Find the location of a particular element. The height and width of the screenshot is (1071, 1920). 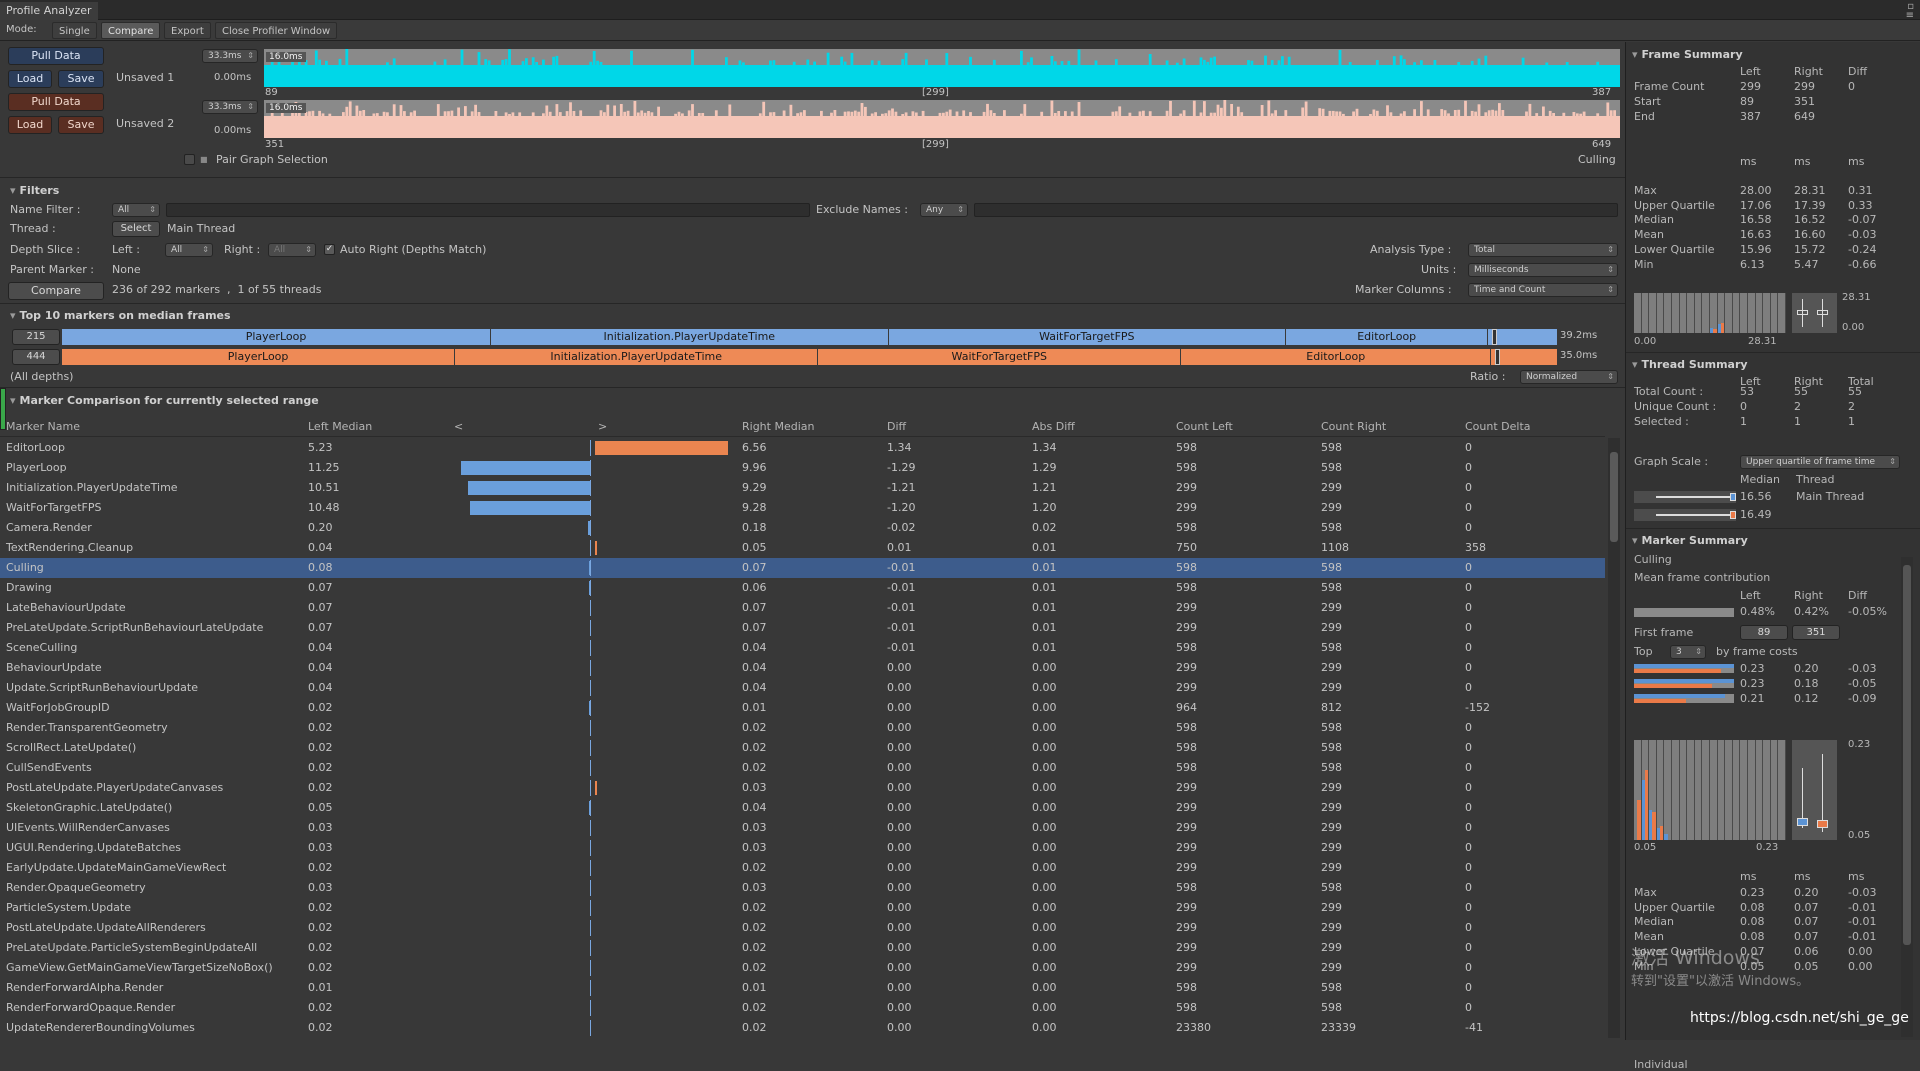

graph-scale-dropdown: Upper quartile of frame time is located at coordinates (1820, 462).